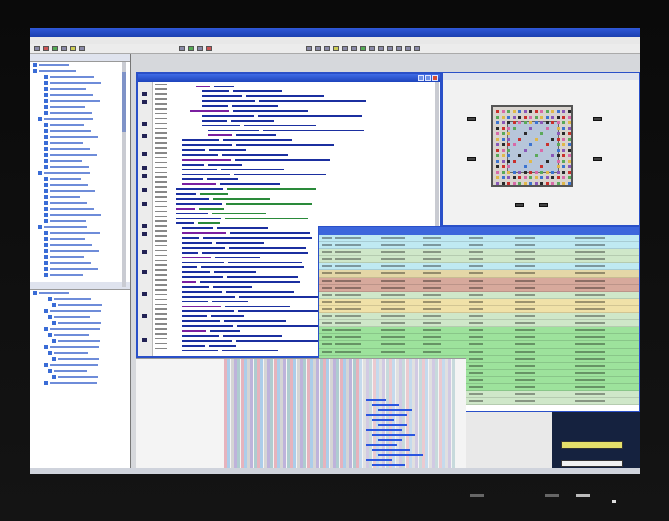 The image size is (669, 521). I want to click on tree-scrollbar-thumb, so click(124, 102).